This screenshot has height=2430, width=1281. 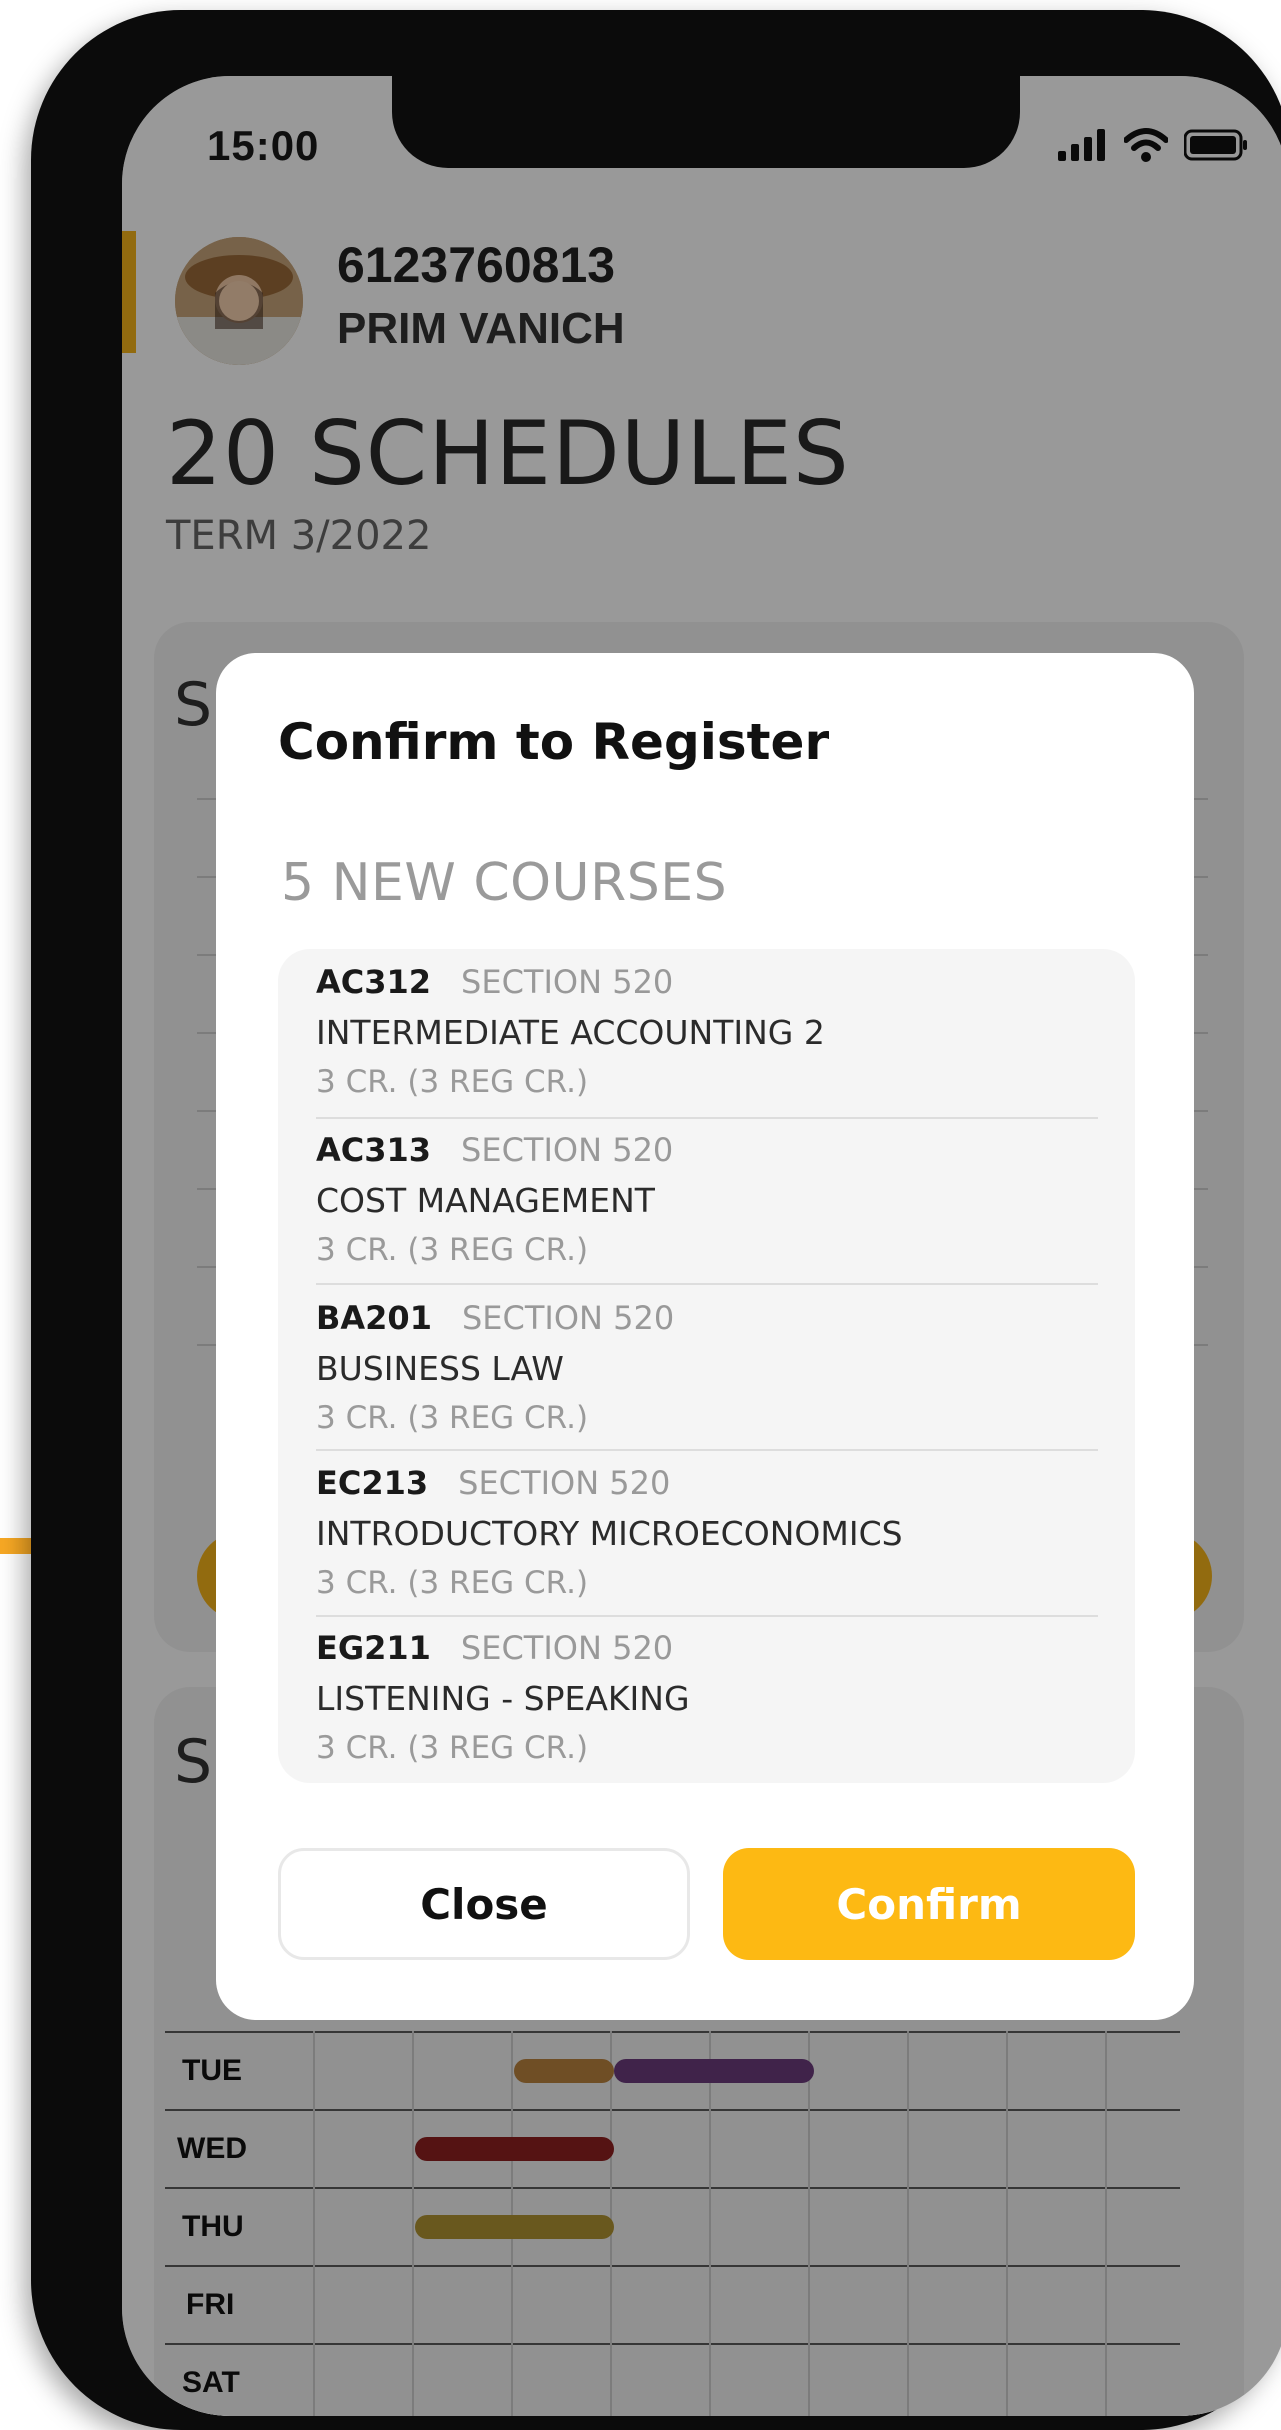 What do you see at coordinates (485, 1200) in the screenshot?
I see `course-name: COST MANAGEMENT` at bounding box center [485, 1200].